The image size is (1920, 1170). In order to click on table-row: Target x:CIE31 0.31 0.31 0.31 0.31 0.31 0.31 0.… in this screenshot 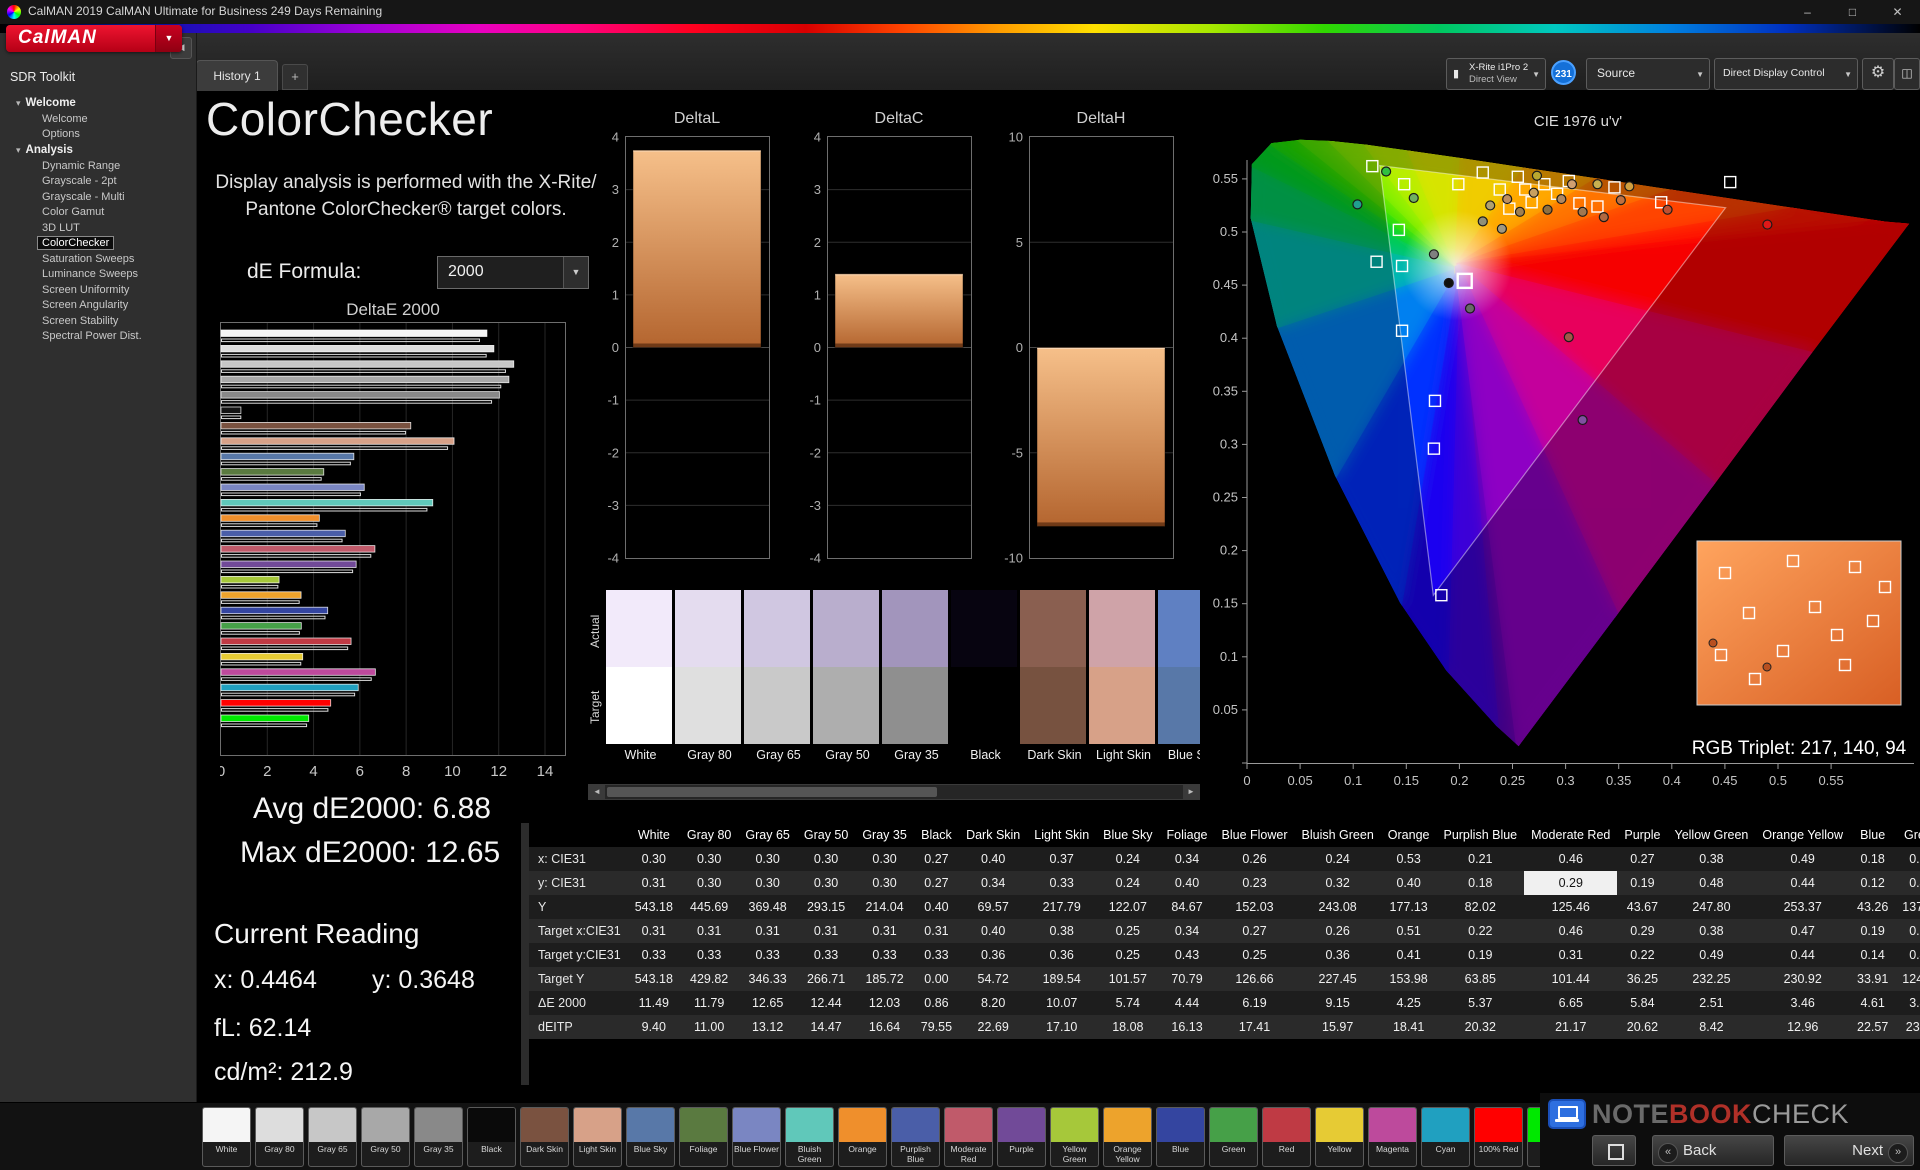, I will do `click(1224, 931)`.